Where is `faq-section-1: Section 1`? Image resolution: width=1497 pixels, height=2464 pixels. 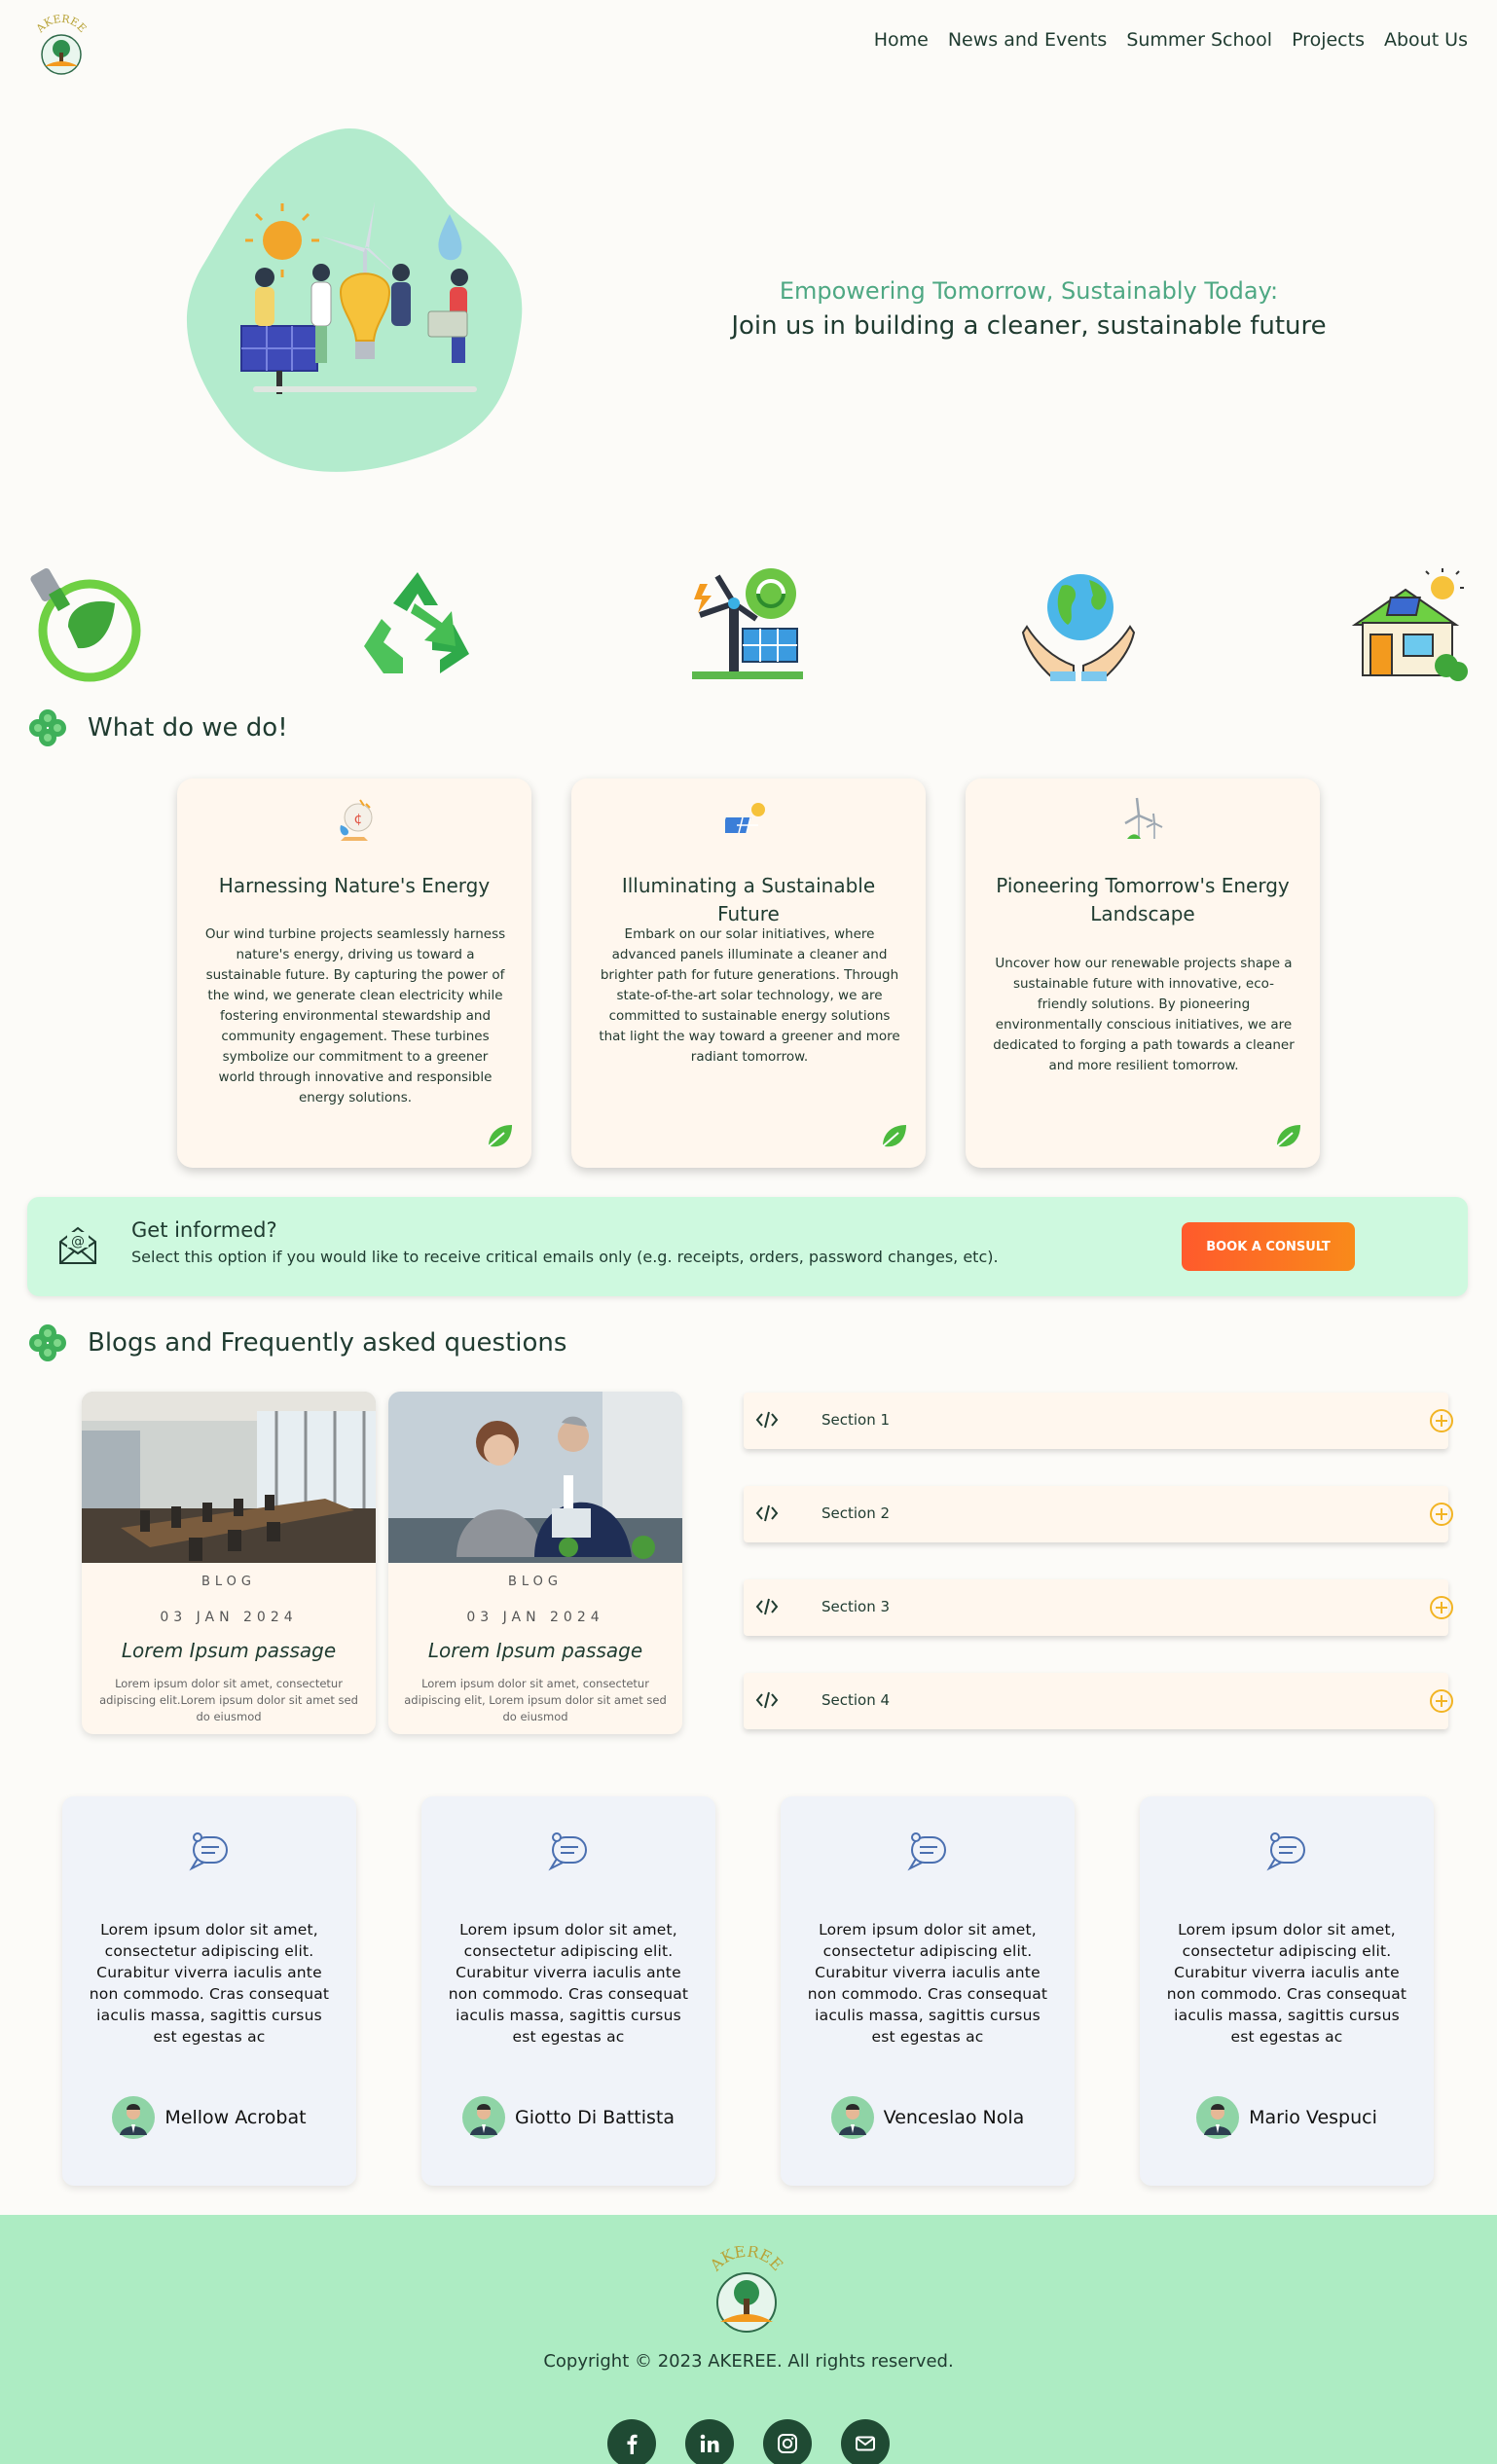
faq-section-1: Section 1 is located at coordinates (1098, 1421).